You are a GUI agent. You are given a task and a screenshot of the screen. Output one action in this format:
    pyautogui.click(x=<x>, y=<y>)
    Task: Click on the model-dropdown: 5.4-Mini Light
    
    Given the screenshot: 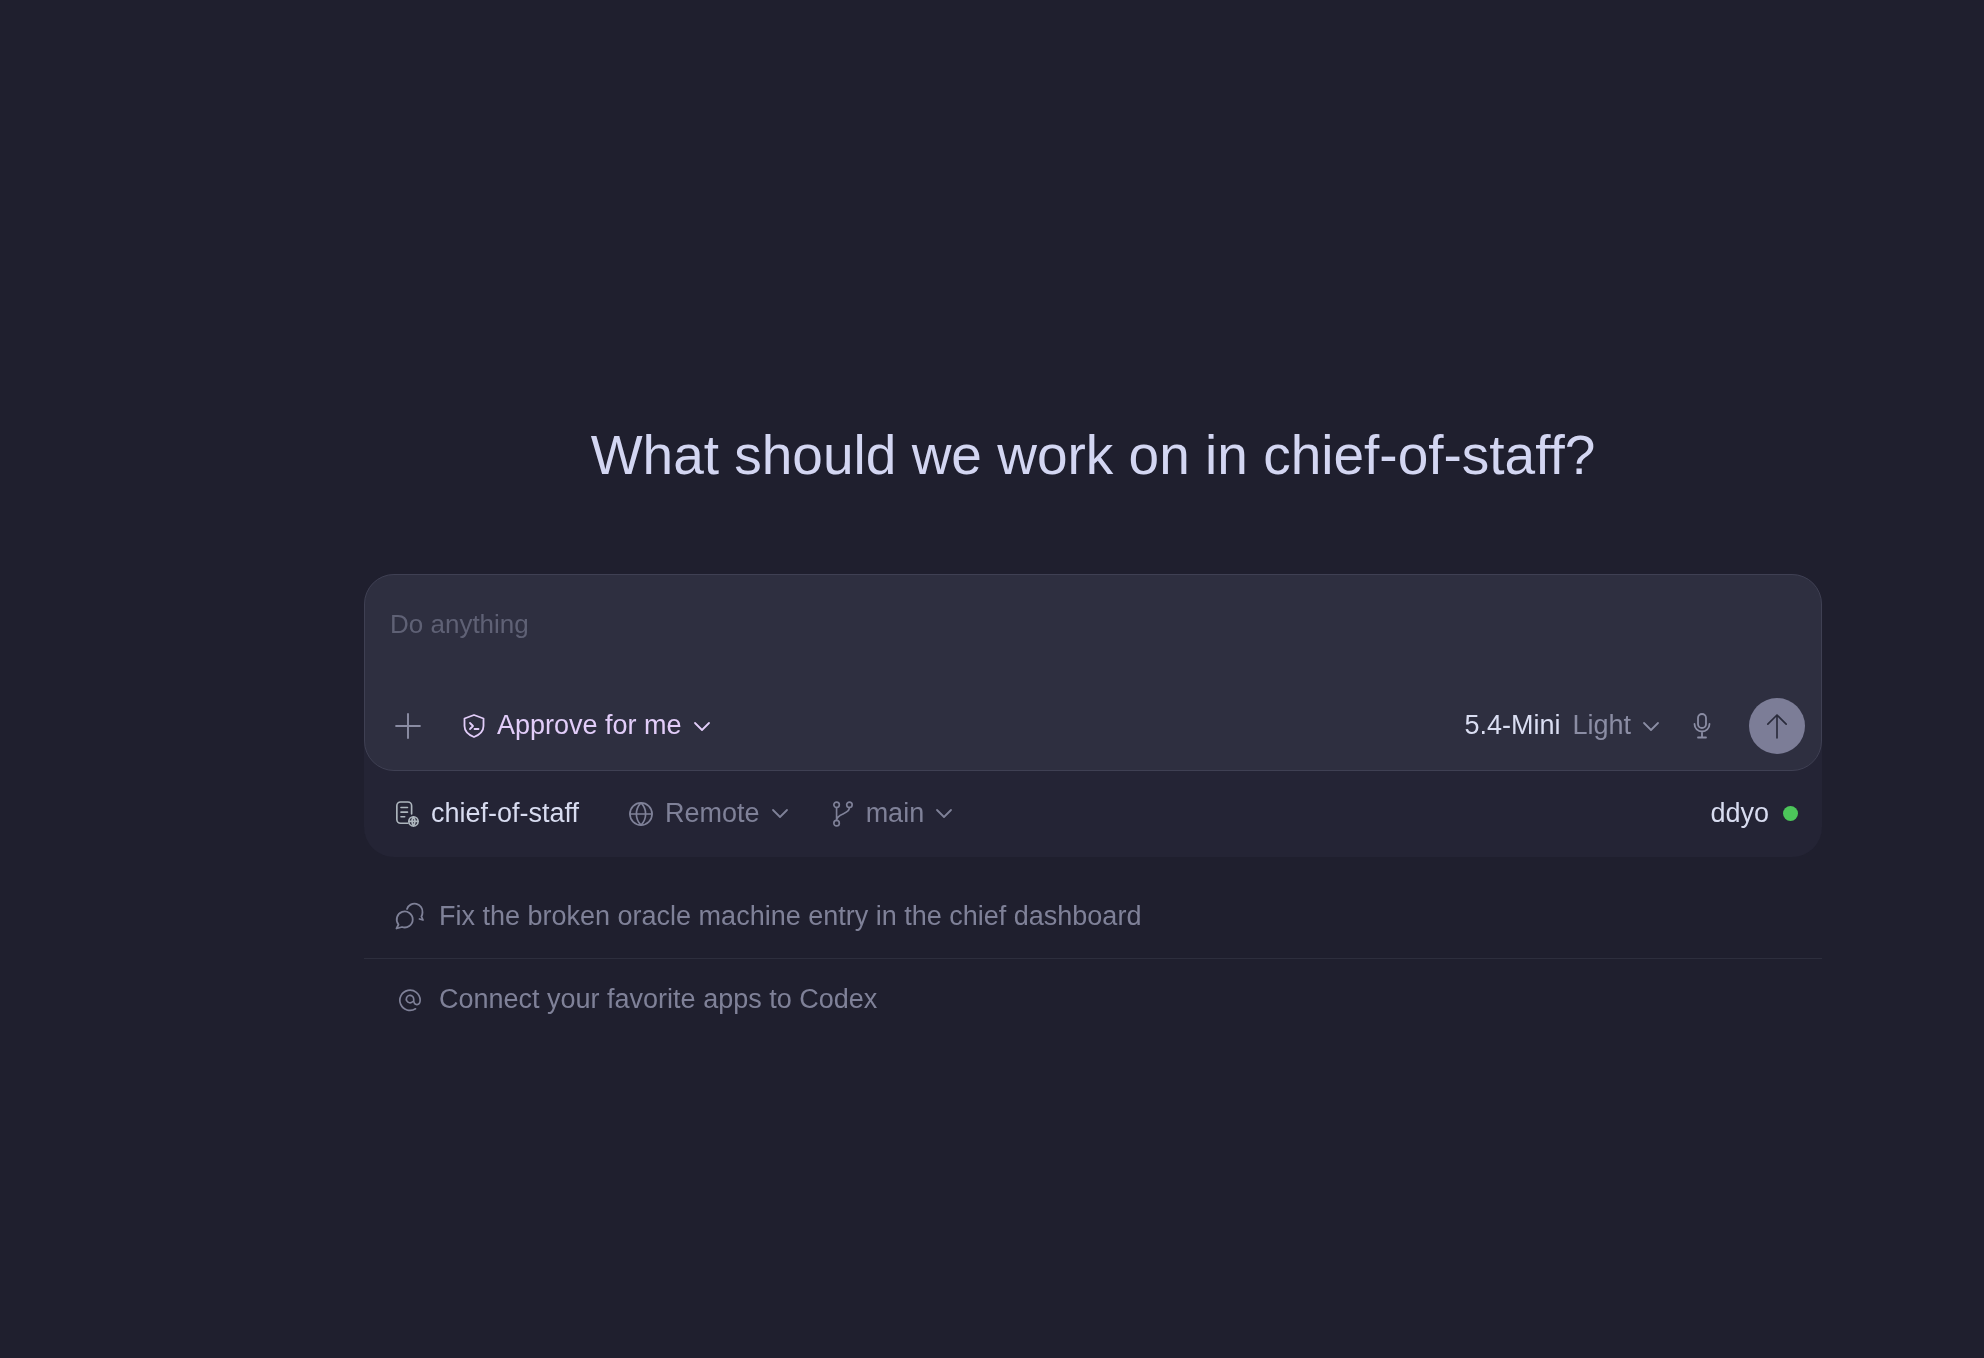 What is the action you would take?
    pyautogui.click(x=1561, y=726)
    